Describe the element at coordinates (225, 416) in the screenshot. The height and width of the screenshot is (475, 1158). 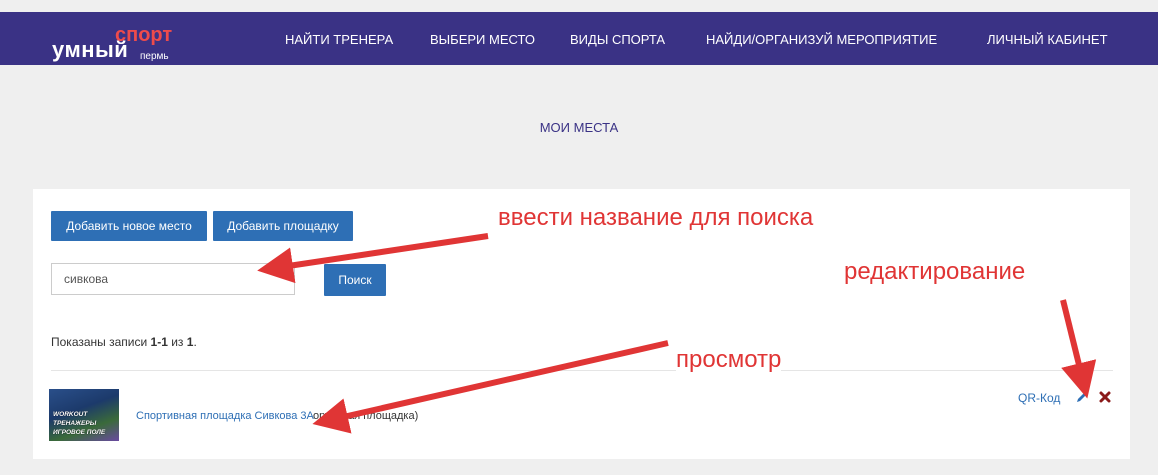
I see `place-name-link: Спортивная площадка Сивкова 3А` at that location.